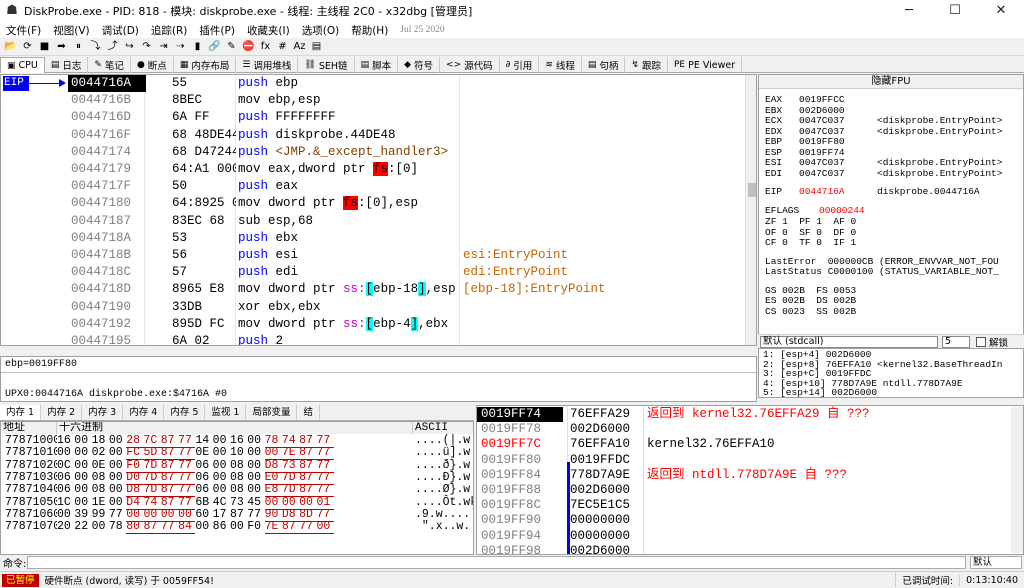  I want to click on tab-日志: ▤ 日志, so click(67, 65).